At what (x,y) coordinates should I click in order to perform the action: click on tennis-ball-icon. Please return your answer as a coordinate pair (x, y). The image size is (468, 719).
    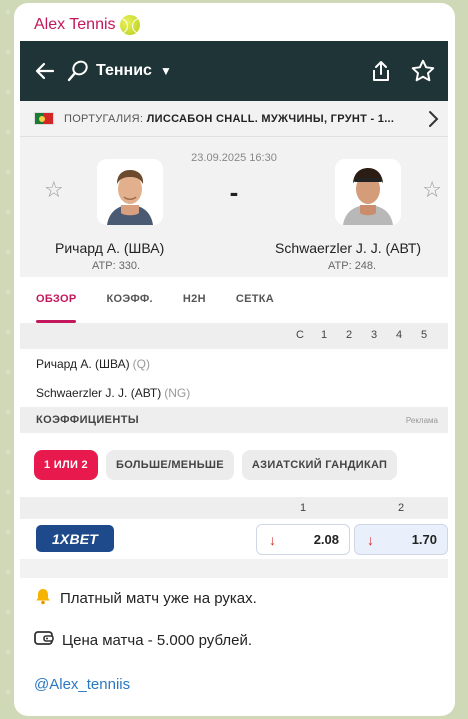
    Looking at the image, I should click on (129, 25).